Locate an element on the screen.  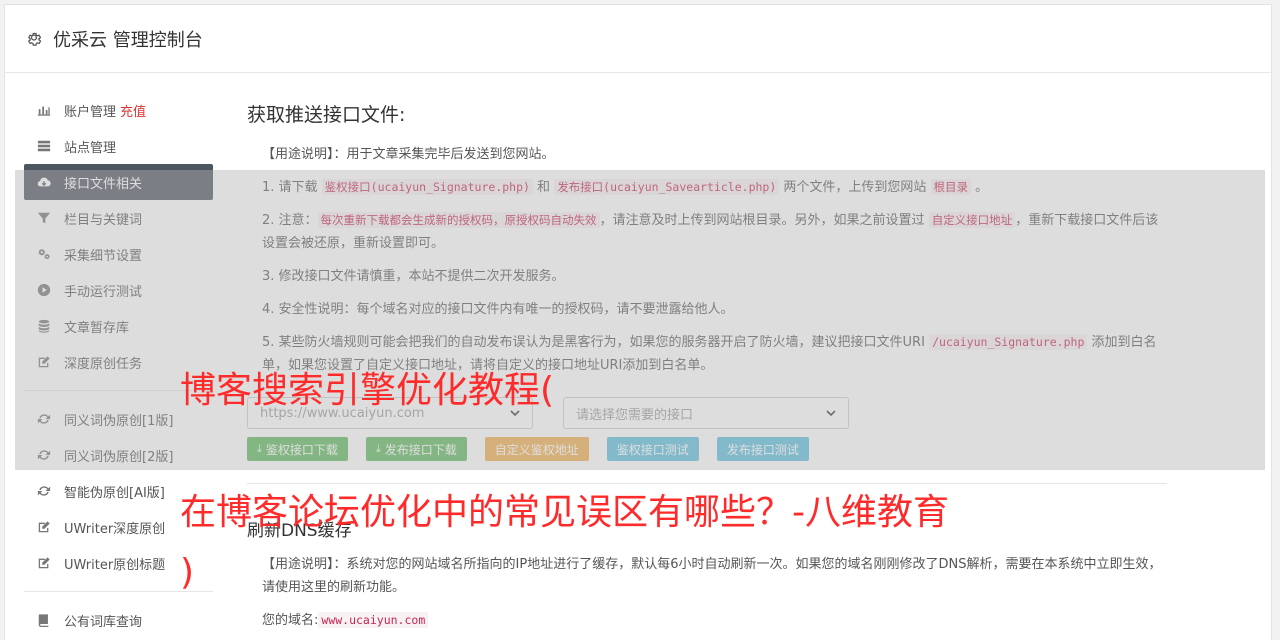
sidebar-item-account: 账户管理 充值 is located at coordinates (118, 110).